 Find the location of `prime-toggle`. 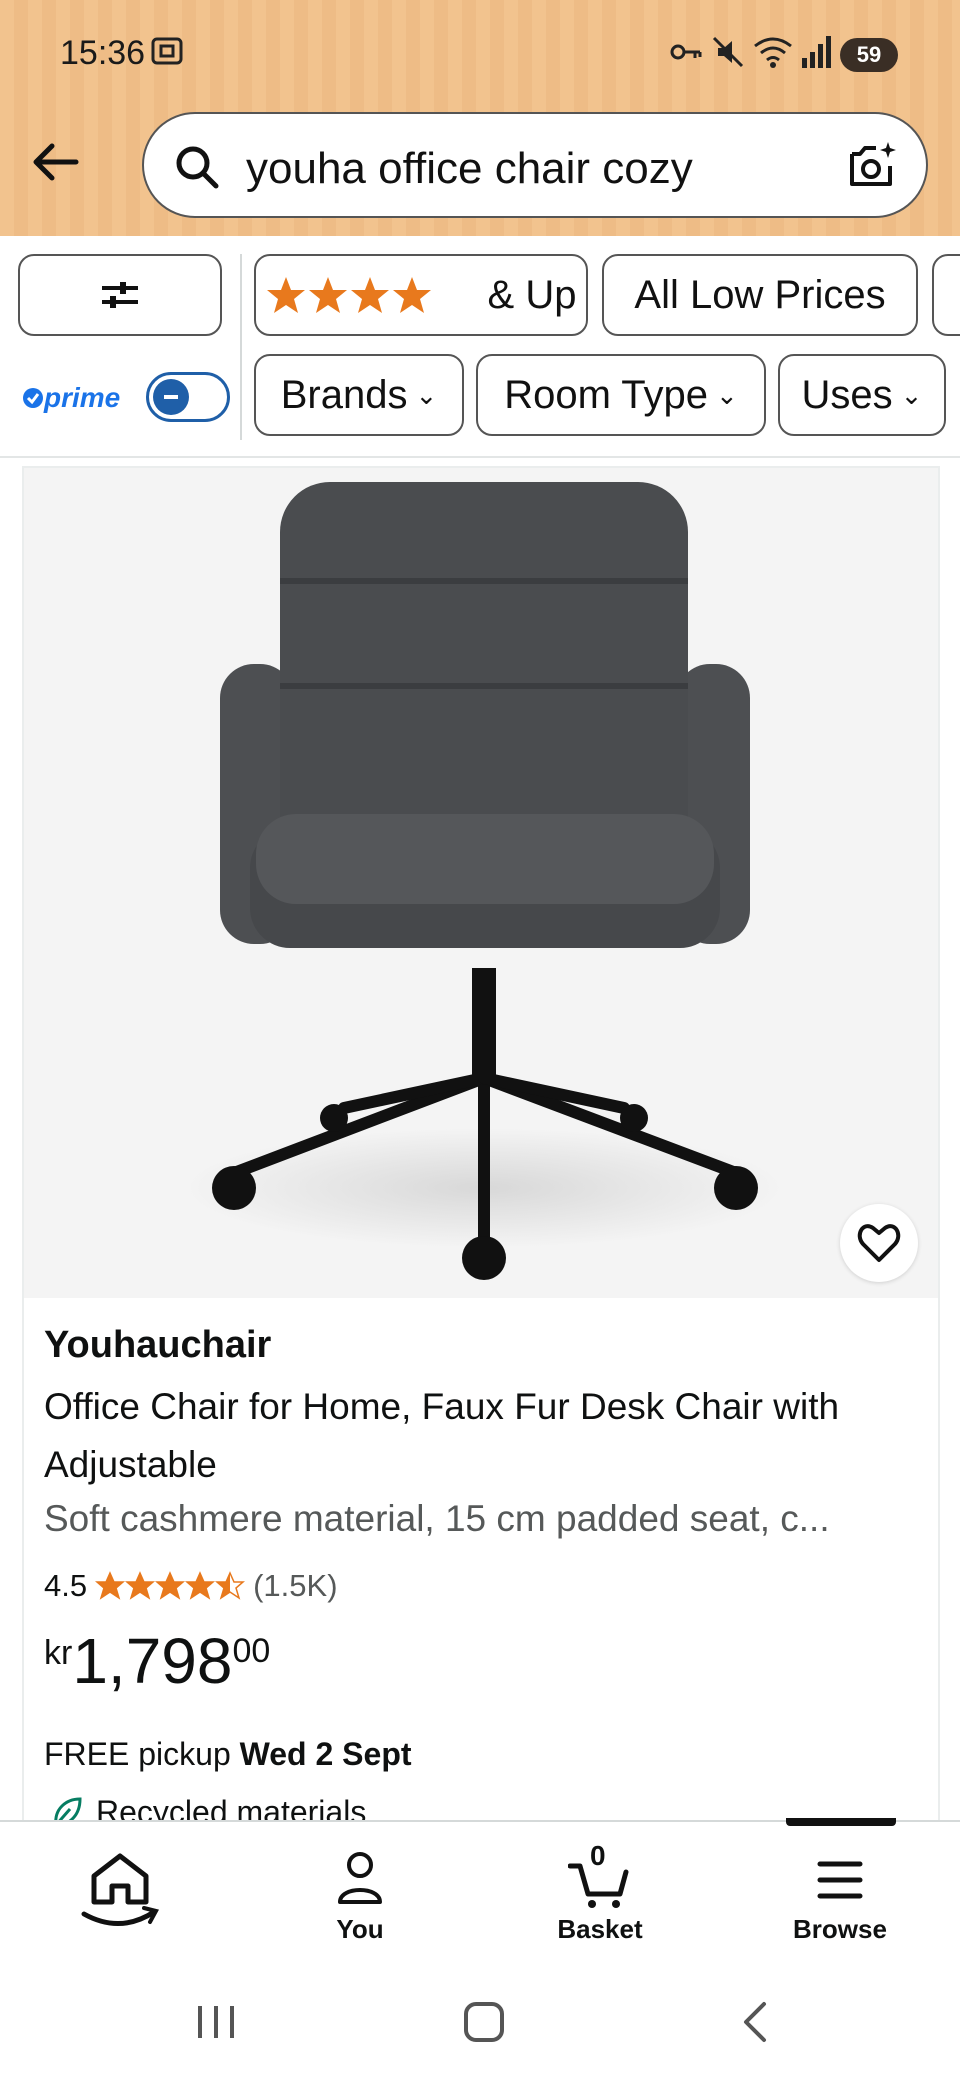

prime-toggle is located at coordinates (188, 397).